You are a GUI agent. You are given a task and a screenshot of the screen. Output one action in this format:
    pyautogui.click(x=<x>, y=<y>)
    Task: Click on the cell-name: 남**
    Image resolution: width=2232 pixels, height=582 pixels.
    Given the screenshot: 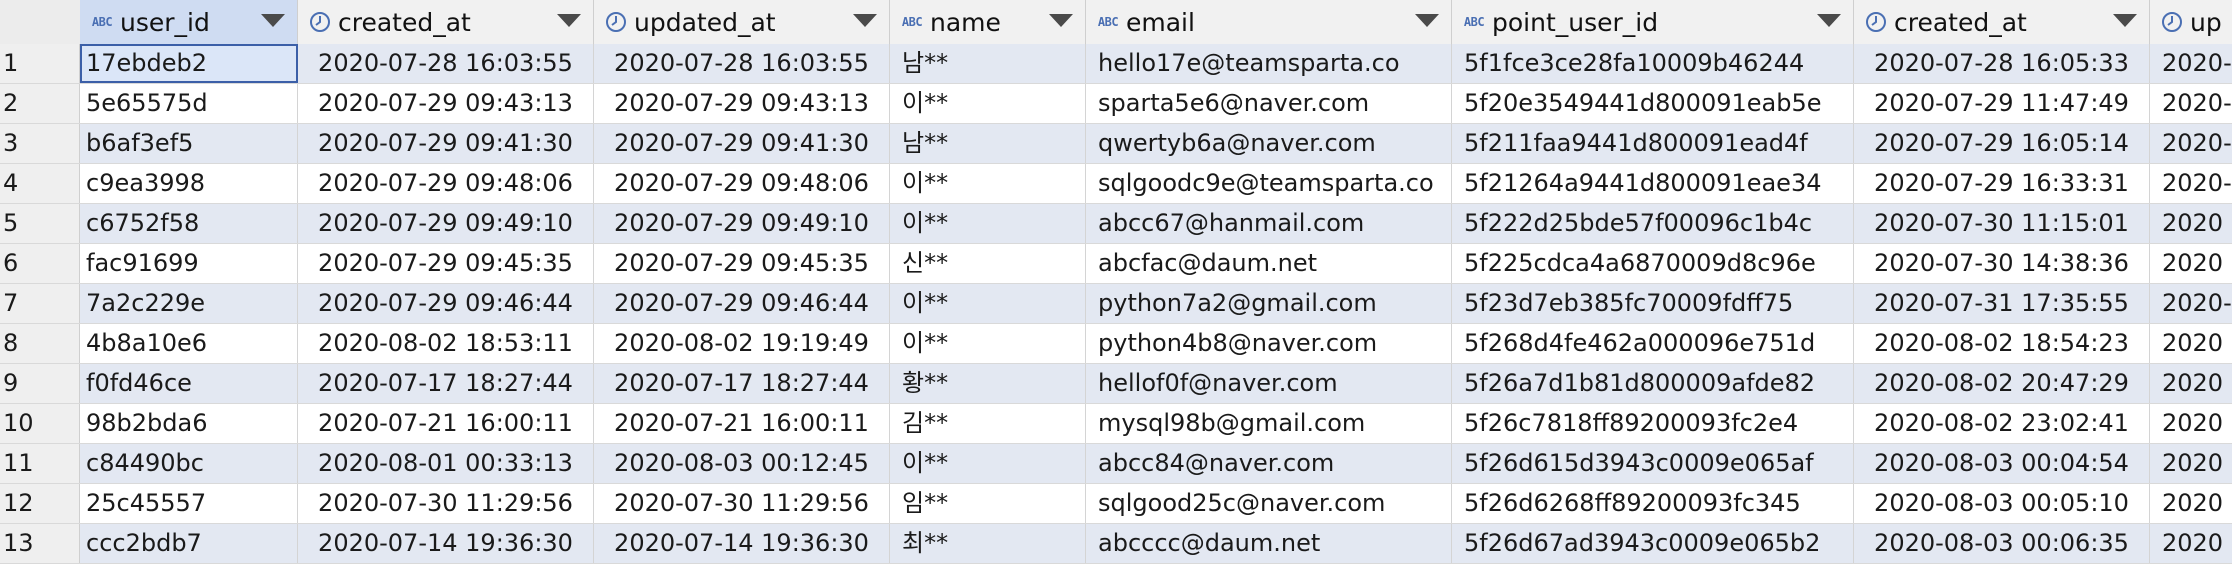 What is the action you would take?
    pyautogui.click(x=988, y=143)
    